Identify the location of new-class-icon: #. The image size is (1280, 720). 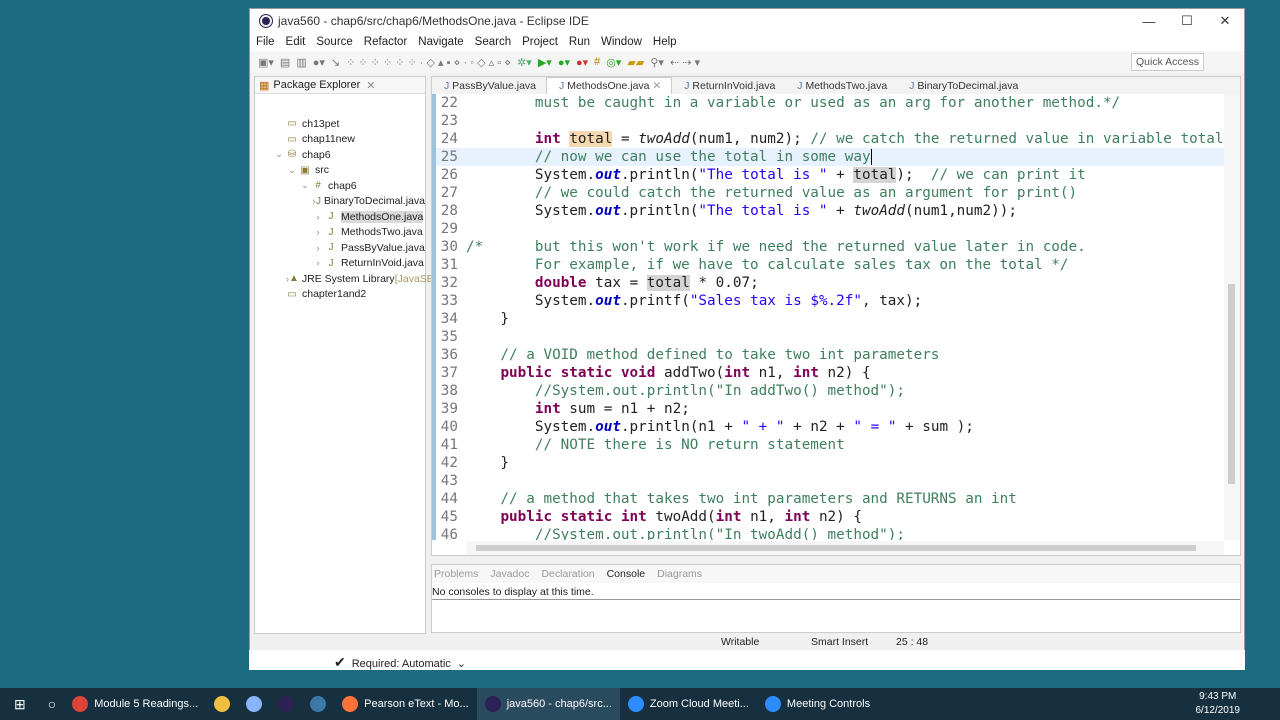
(597, 62).